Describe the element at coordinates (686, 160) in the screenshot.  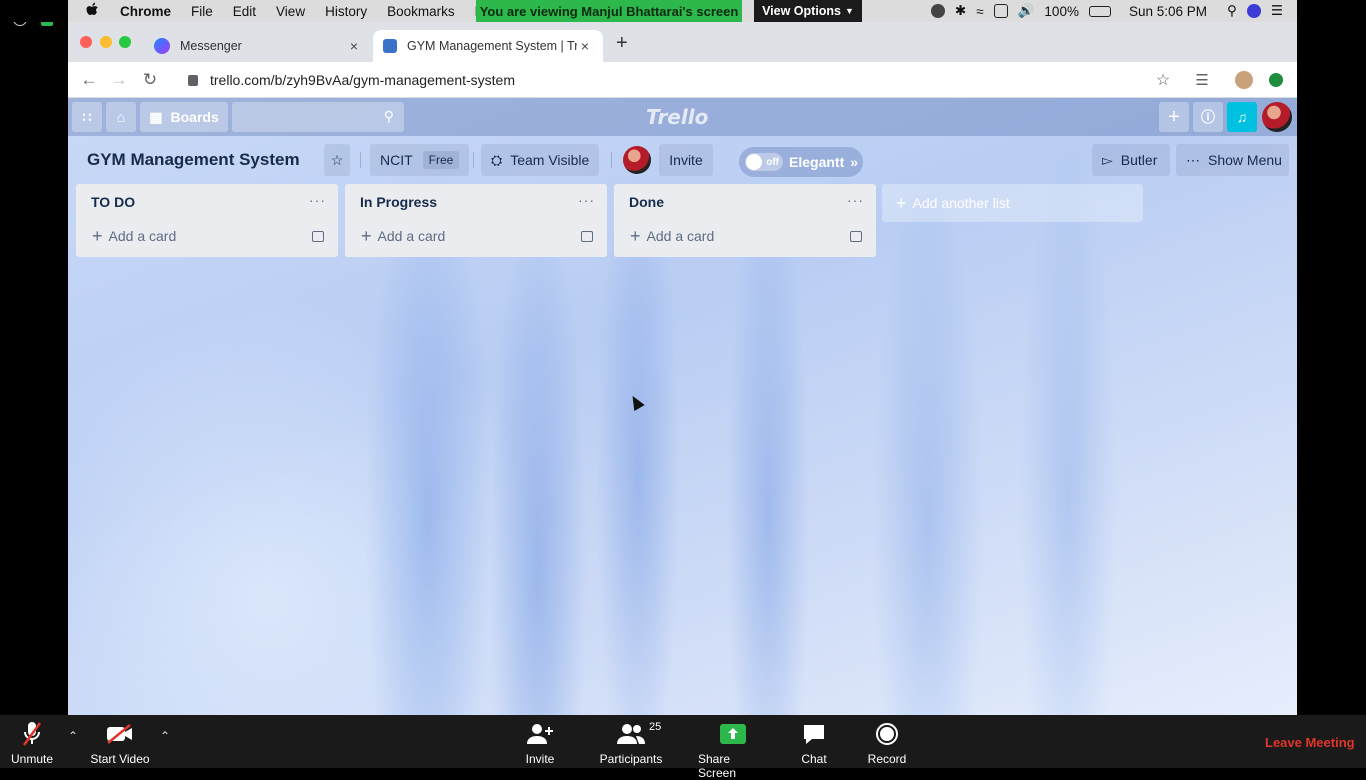
I see `invite-button: Invite` at that location.